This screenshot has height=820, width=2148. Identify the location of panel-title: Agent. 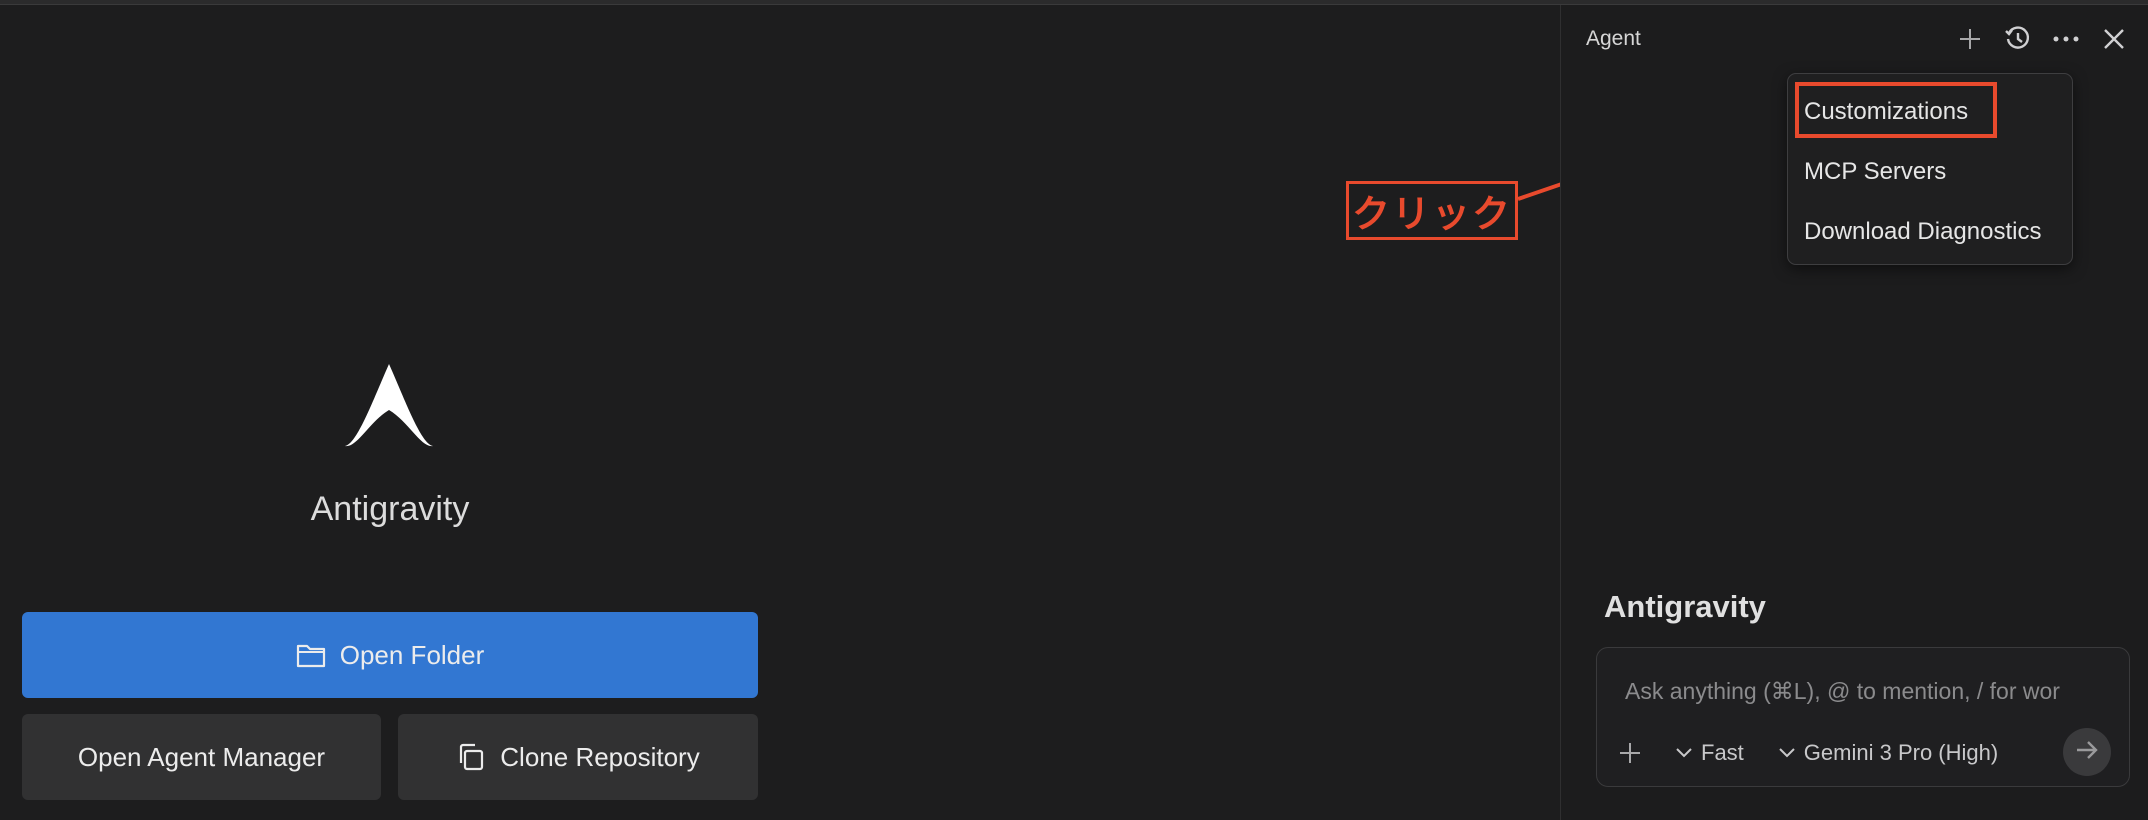
(1613, 38).